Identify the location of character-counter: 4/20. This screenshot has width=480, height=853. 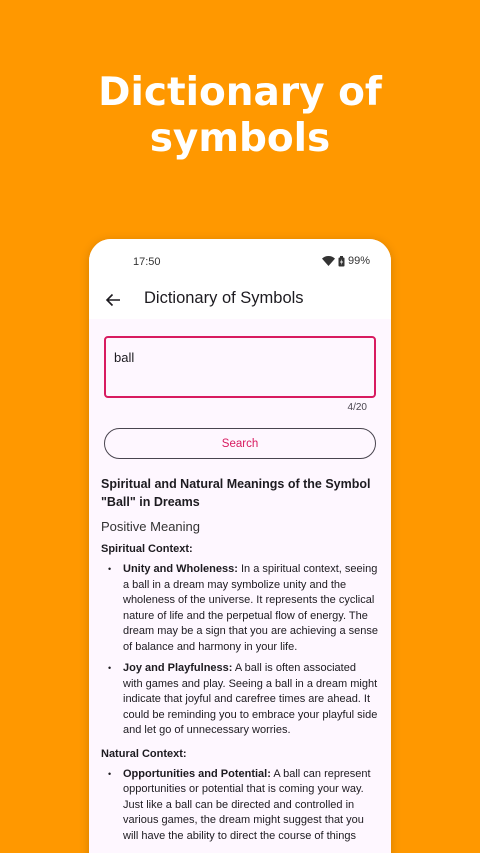
(357, 407).